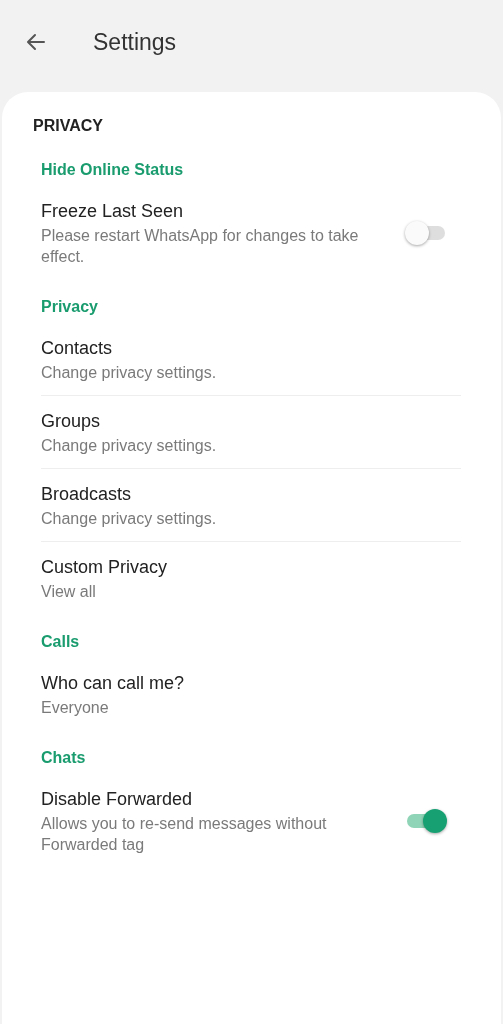 Image resolution: width=503 pixels, height=1024 pixels. I want to click on group-header: Calls, so click(60, 641).